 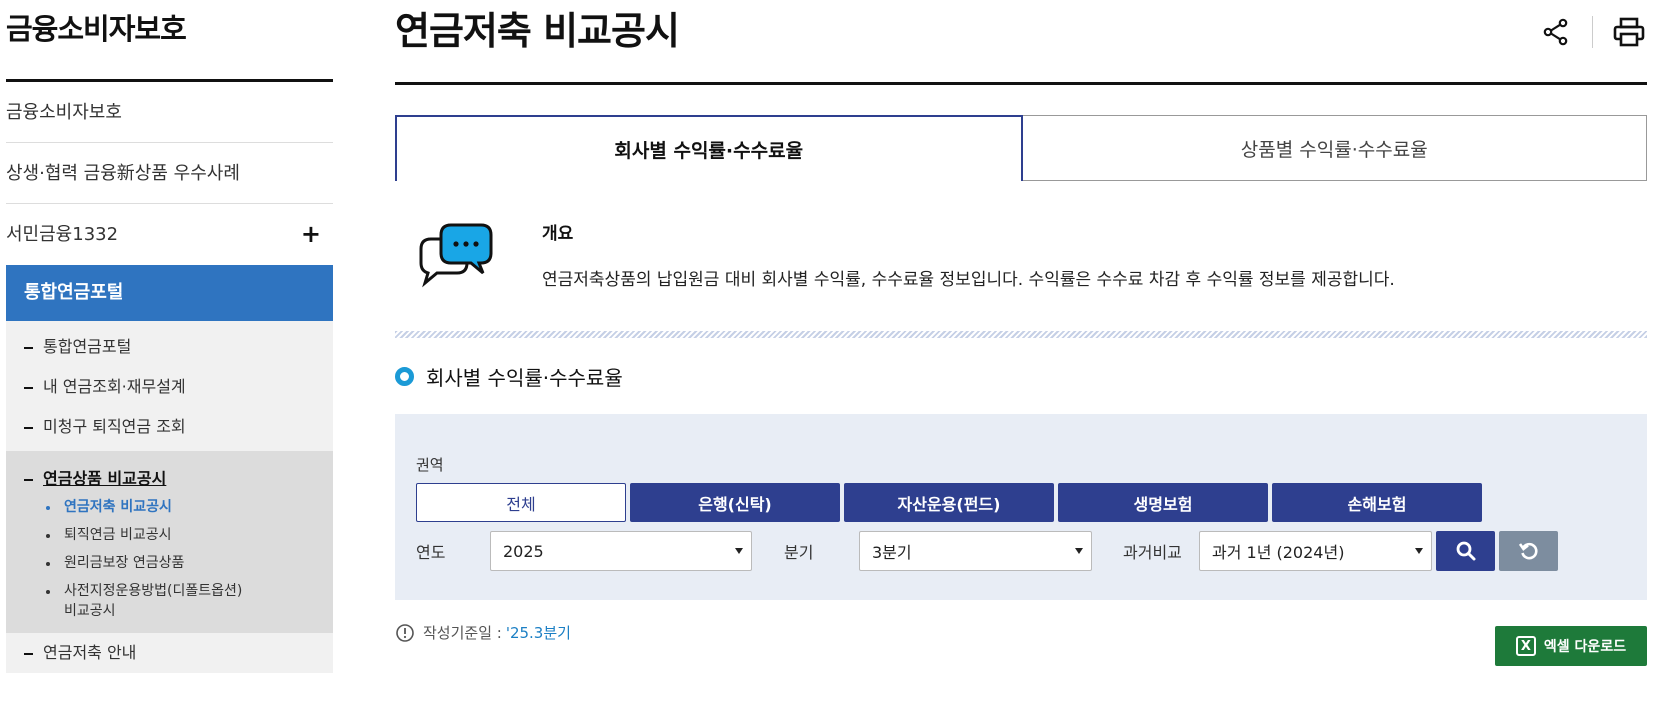 What do you see at coordinates (1525, 646) in the screenshot?
I see `excel-icon: X` at bounding box center [1525, 646].